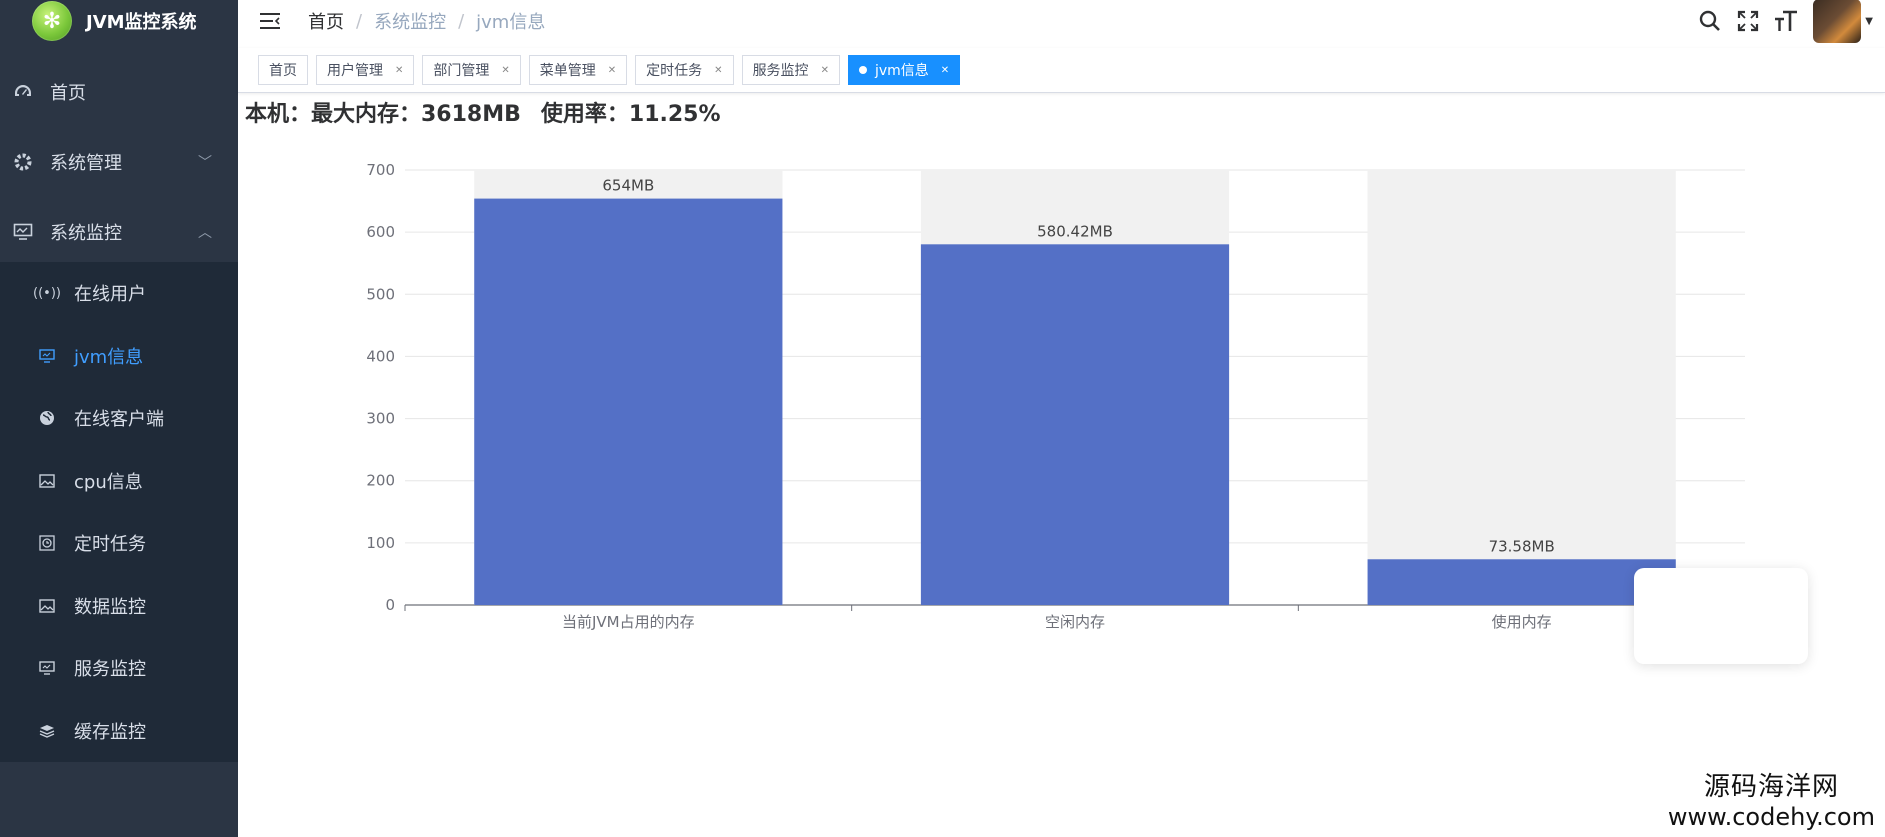  What do you see at coordinates (1522, 546) in the screenshot?
I see `data-label: 73.58MB` at bounding box center [1522, 546].